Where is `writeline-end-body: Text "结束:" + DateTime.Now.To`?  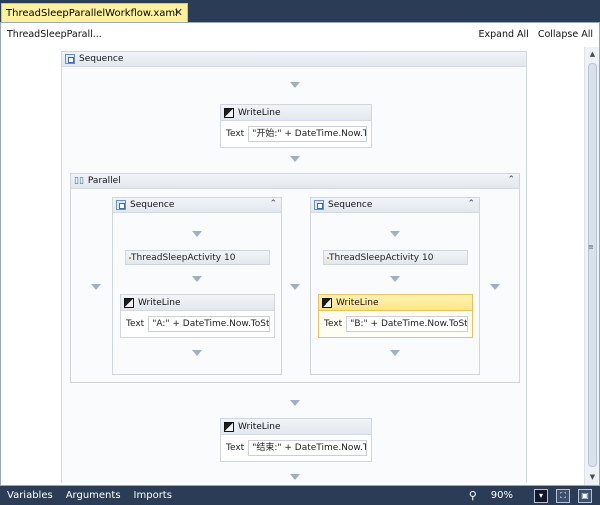
writeline-end-body: Text "结束:" + DateTime.Now.To is located at coordinates (296, 448).